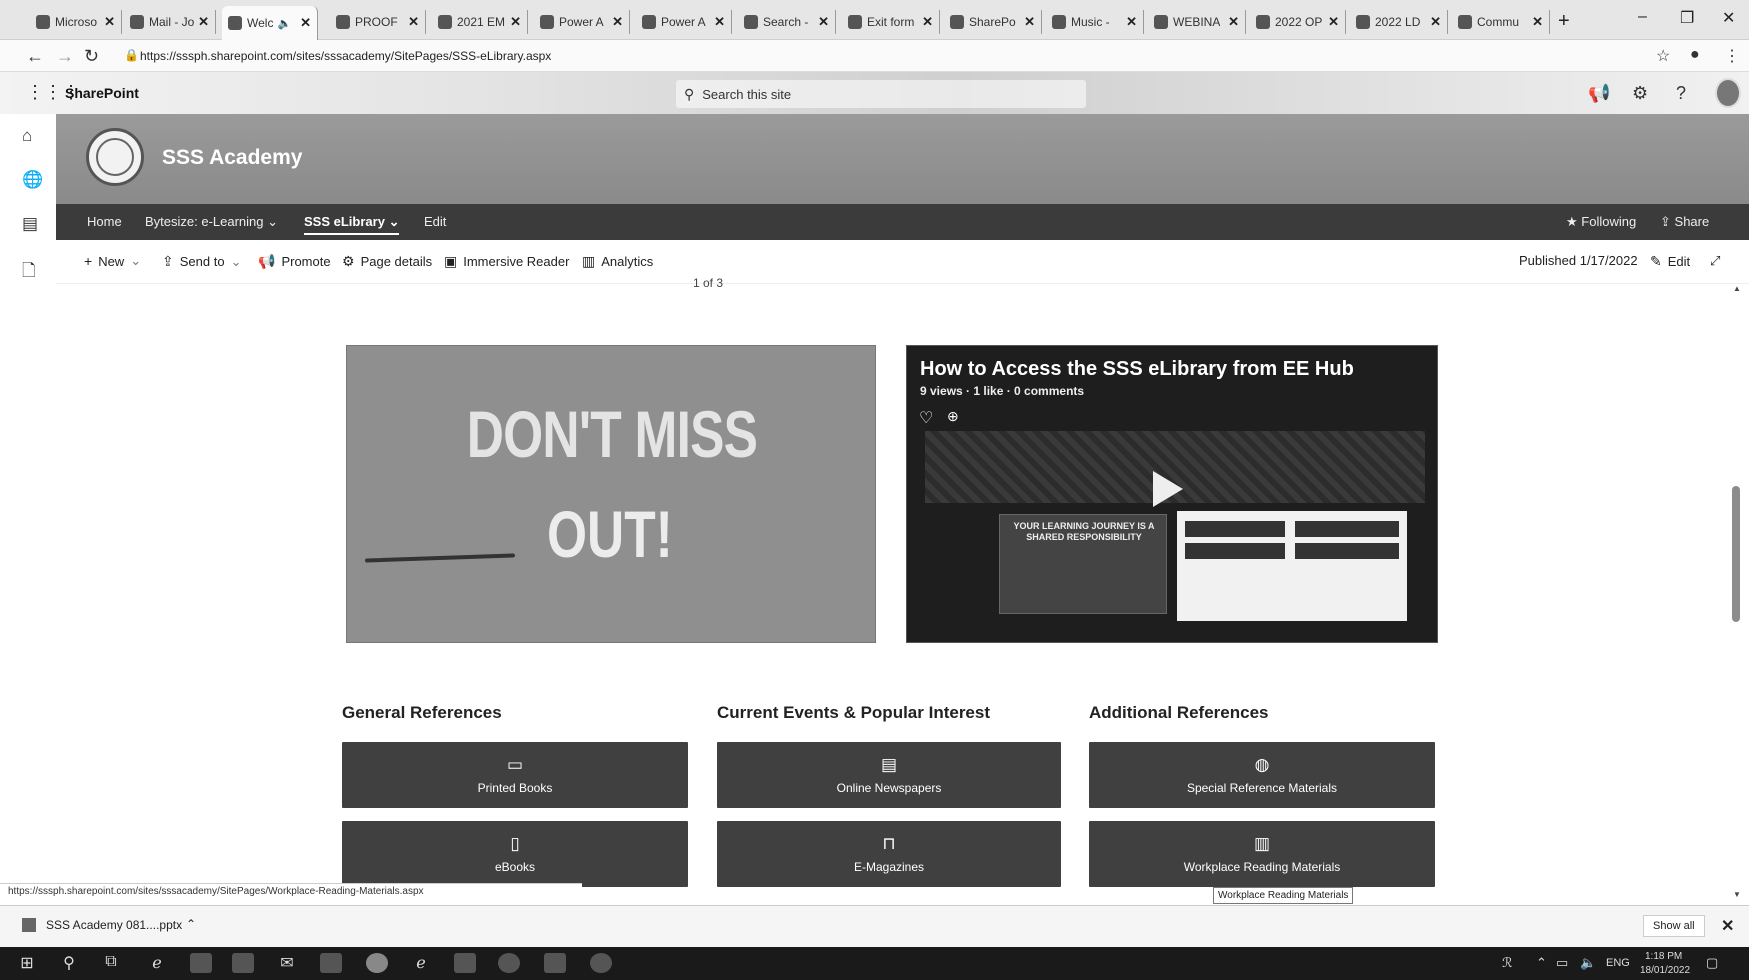 Image resolution: width=1749 pixels, height=980 pixels. I want to click on page-details-button: ⚙ Page details, so click(387, 261).